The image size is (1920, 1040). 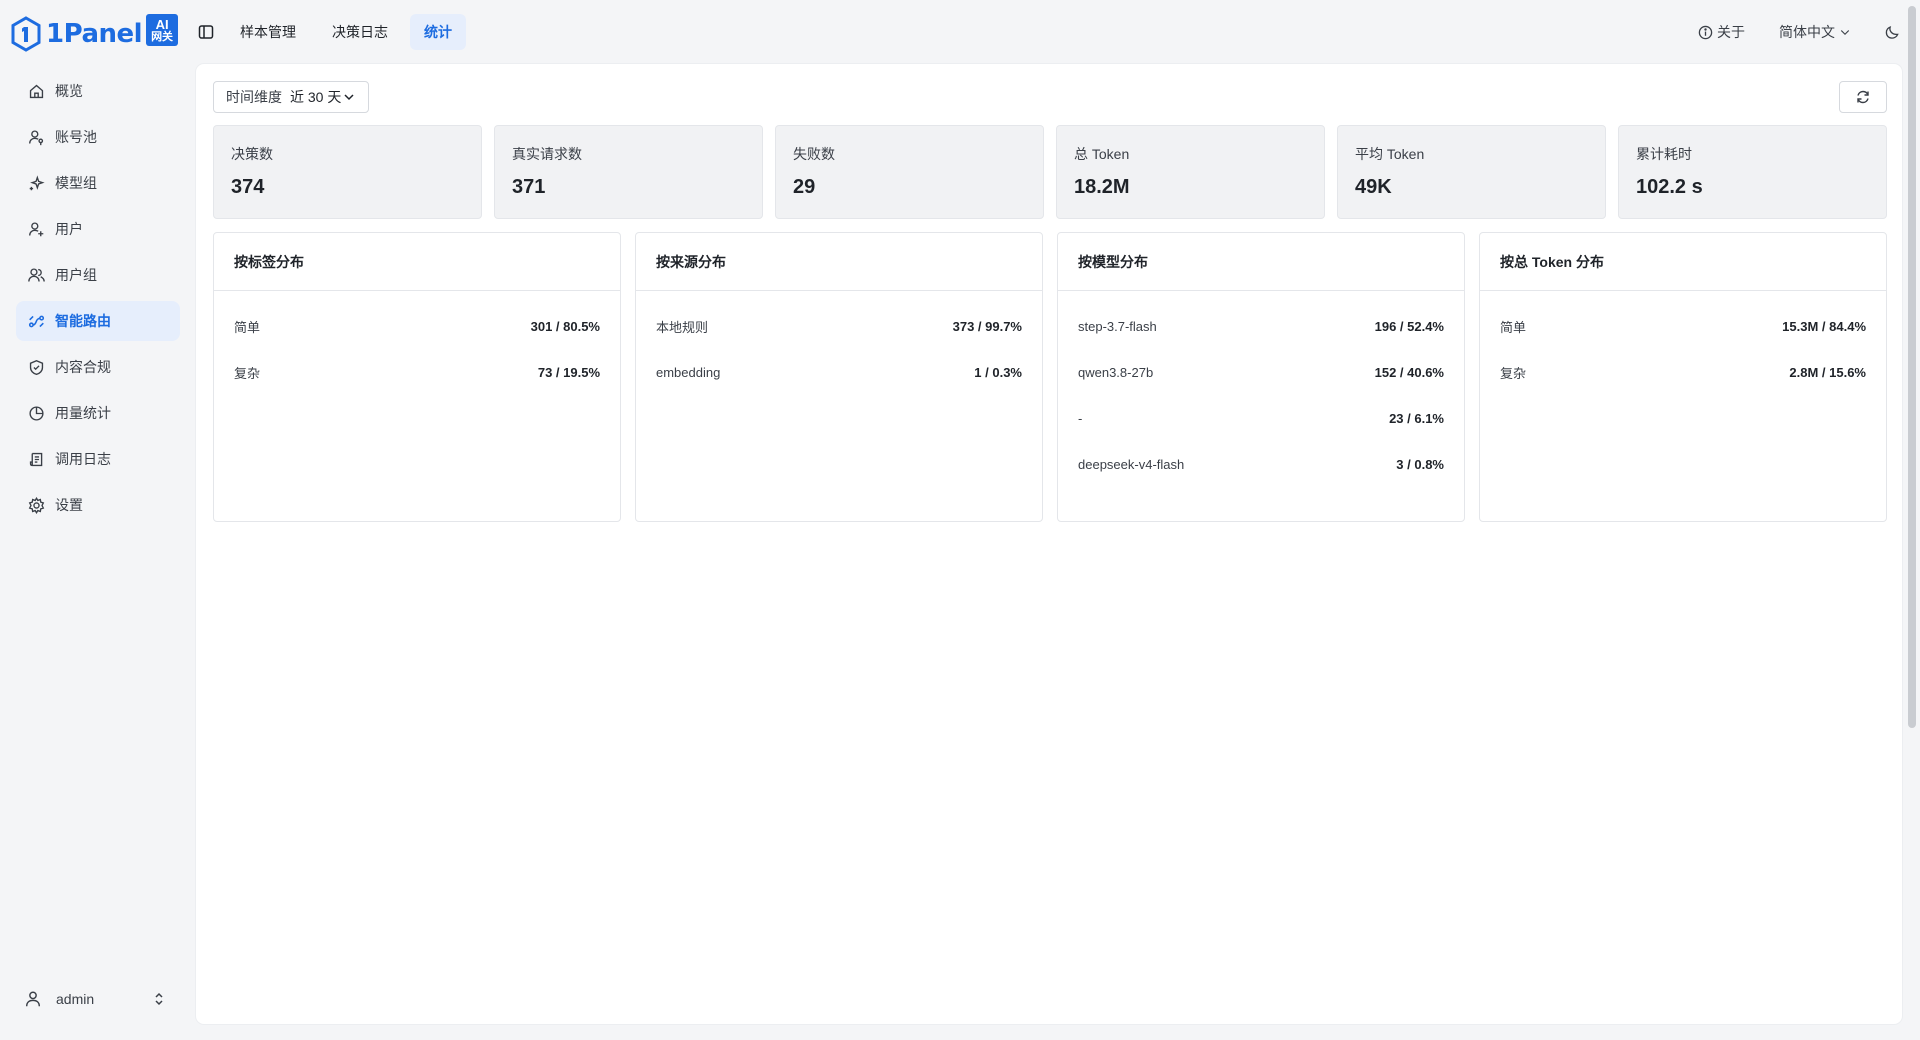 I want to click on time-range-select: 时间维度 近 30 天, so click(x=291, y=97).